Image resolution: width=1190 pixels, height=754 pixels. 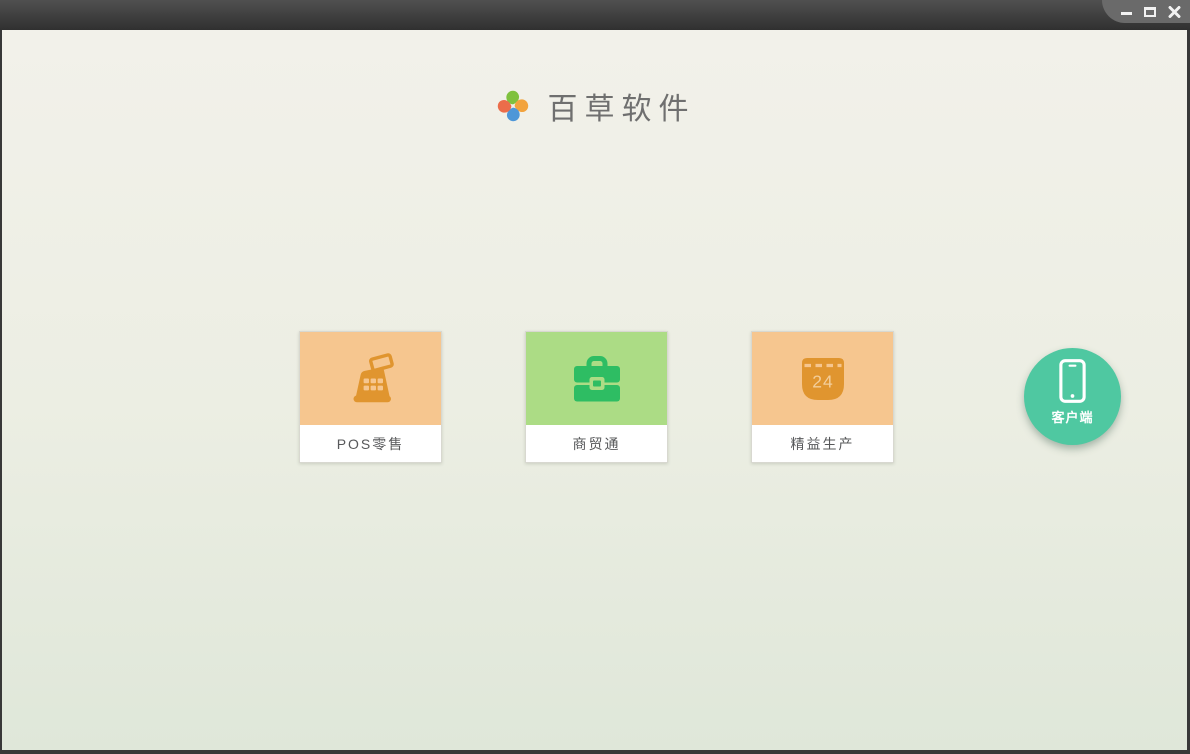 I want to click on briefcase-icon, so click(x=596, y=378).